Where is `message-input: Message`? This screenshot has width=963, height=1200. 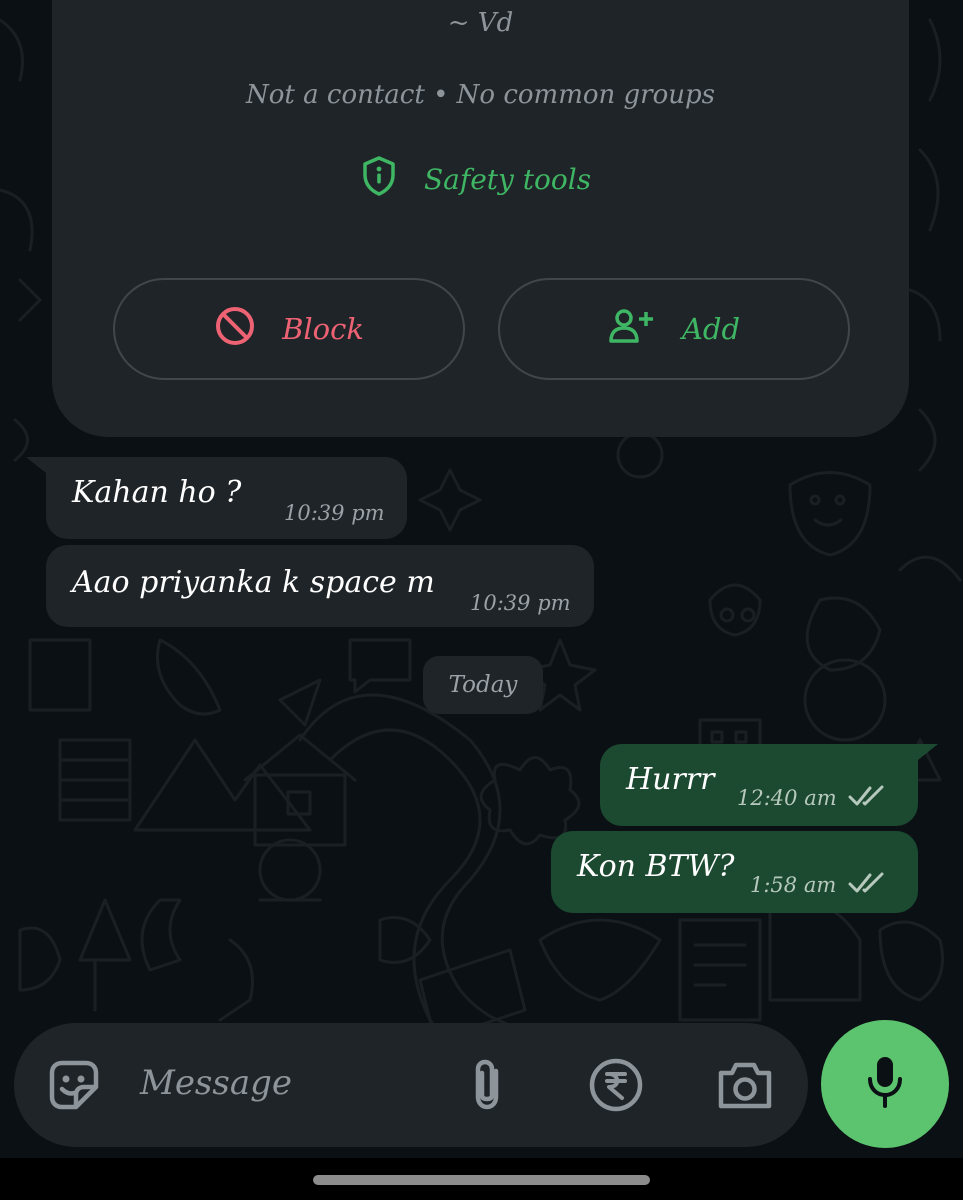 message-input: Message is located at coordinates (216, 1083).